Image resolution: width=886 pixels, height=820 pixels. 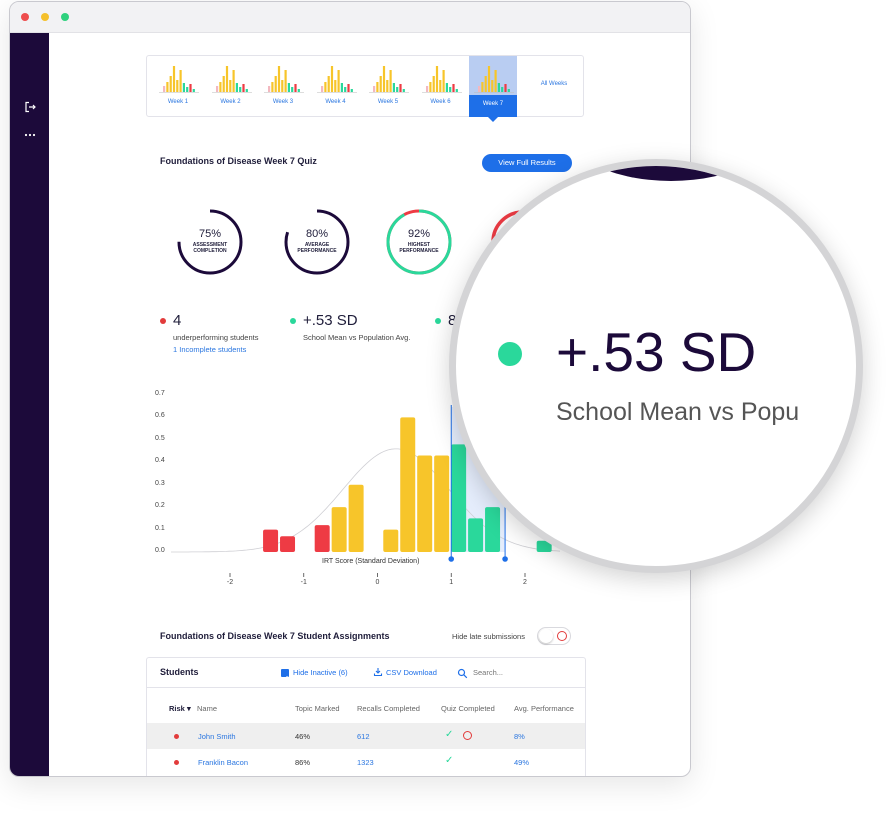 I want to click on risk-indicator, so click(x=176, y=762).